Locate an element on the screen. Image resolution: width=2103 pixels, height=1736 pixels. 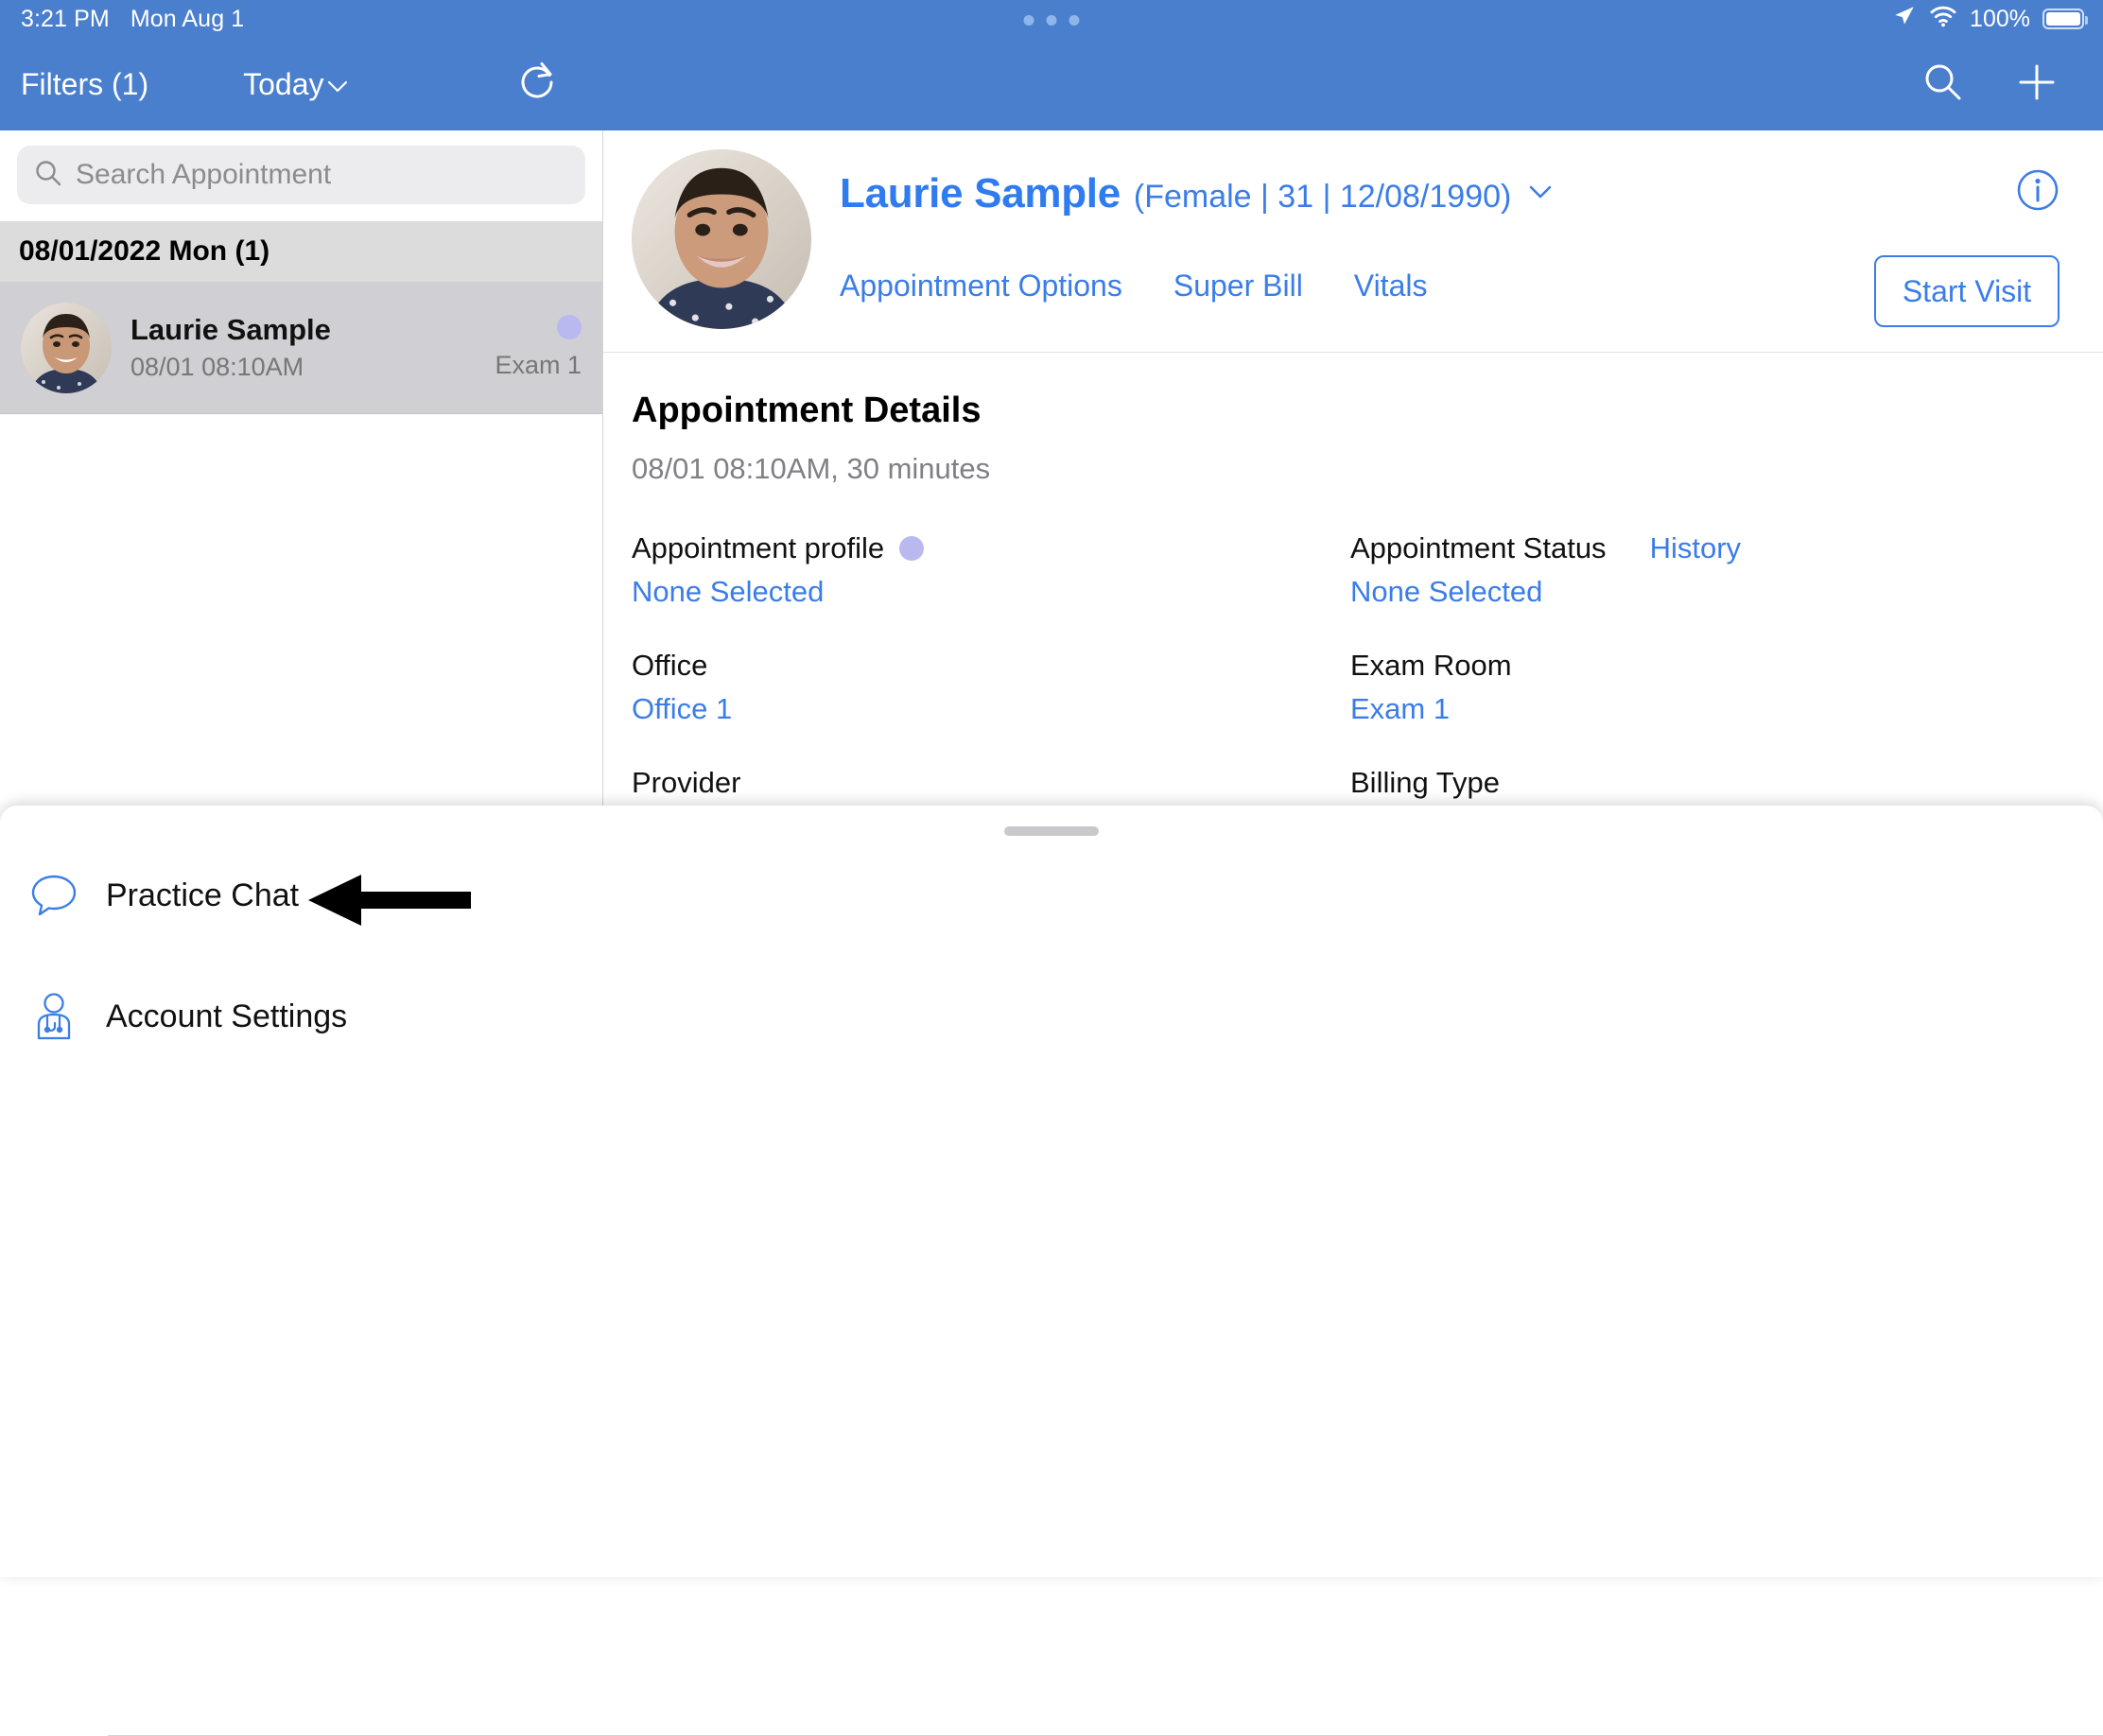
status-bar: 3:21 PM Mon Aug 1 100% is located at coordinates (1051, 19).